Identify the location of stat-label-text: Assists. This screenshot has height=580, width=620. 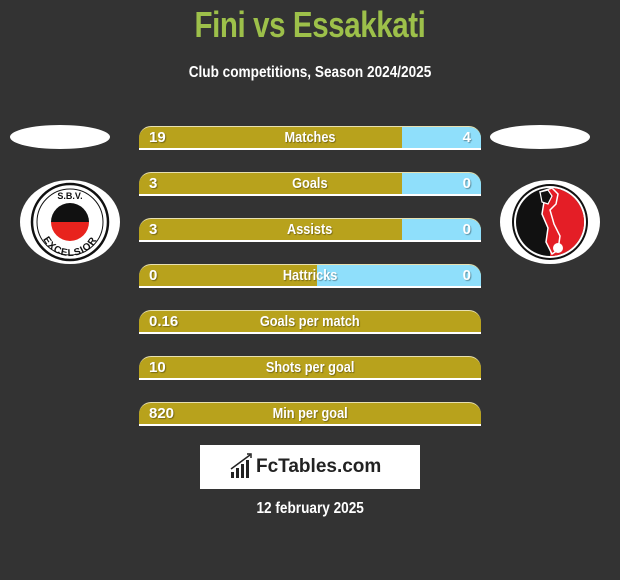
(310, 229).